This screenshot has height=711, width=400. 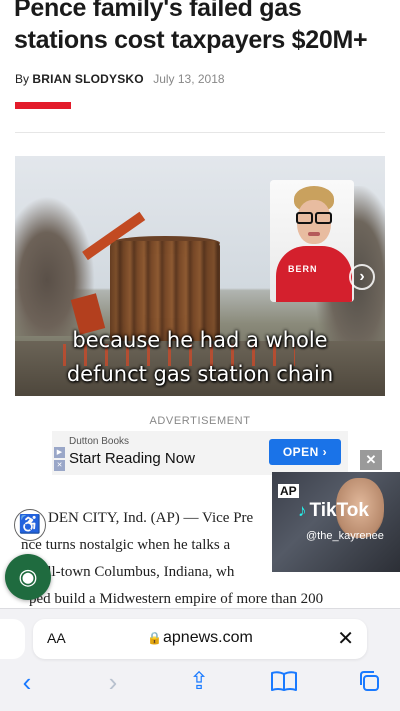 What do you see at coordinates (154, 638) in the screenshot?
I see `lock-icon: 🔒` at bounding box center [154, 638].